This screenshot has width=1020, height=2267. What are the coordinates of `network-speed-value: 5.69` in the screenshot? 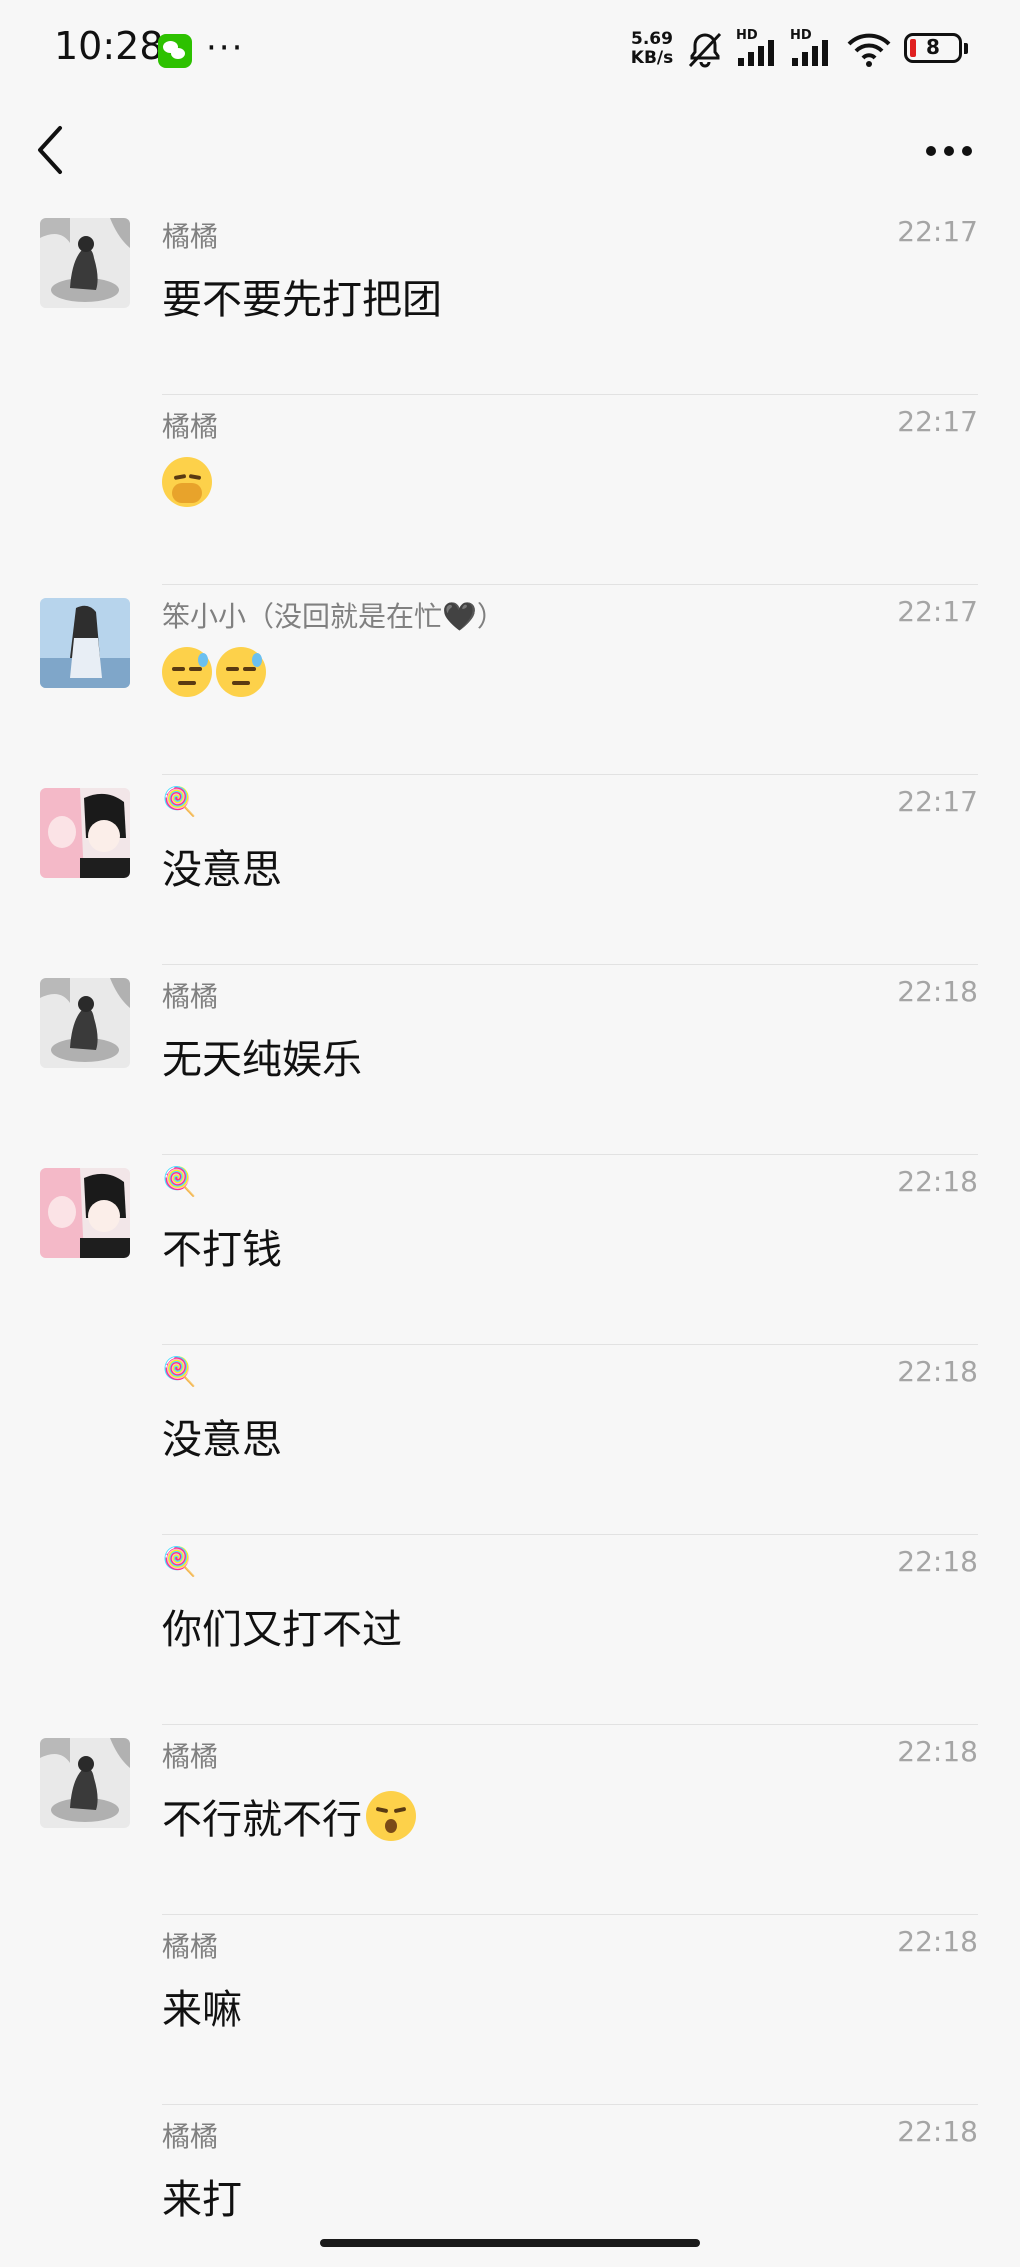 It's located at (652, 39).